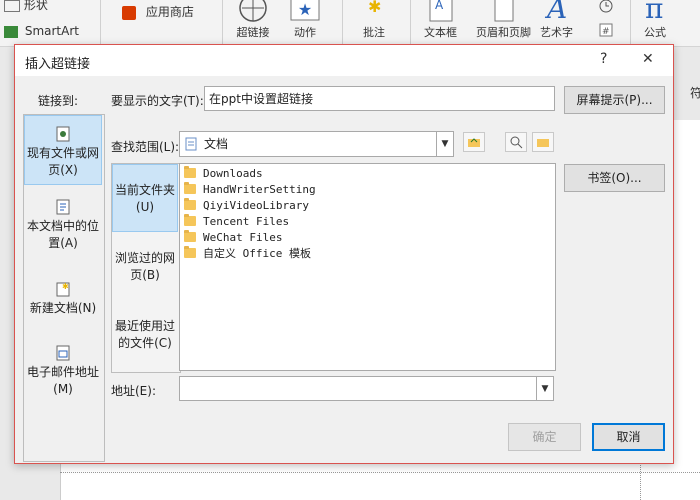 This screenshot has width=700, height=500. I want to click on header-footer-icon, so click(503, 11).